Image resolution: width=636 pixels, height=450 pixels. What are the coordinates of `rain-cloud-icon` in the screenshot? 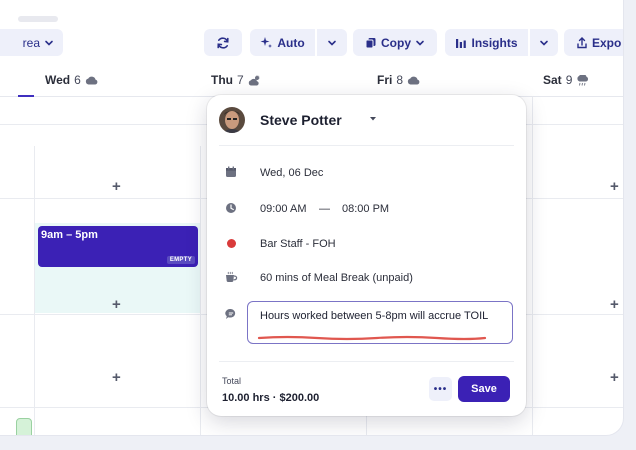 It's located at (583, 80).